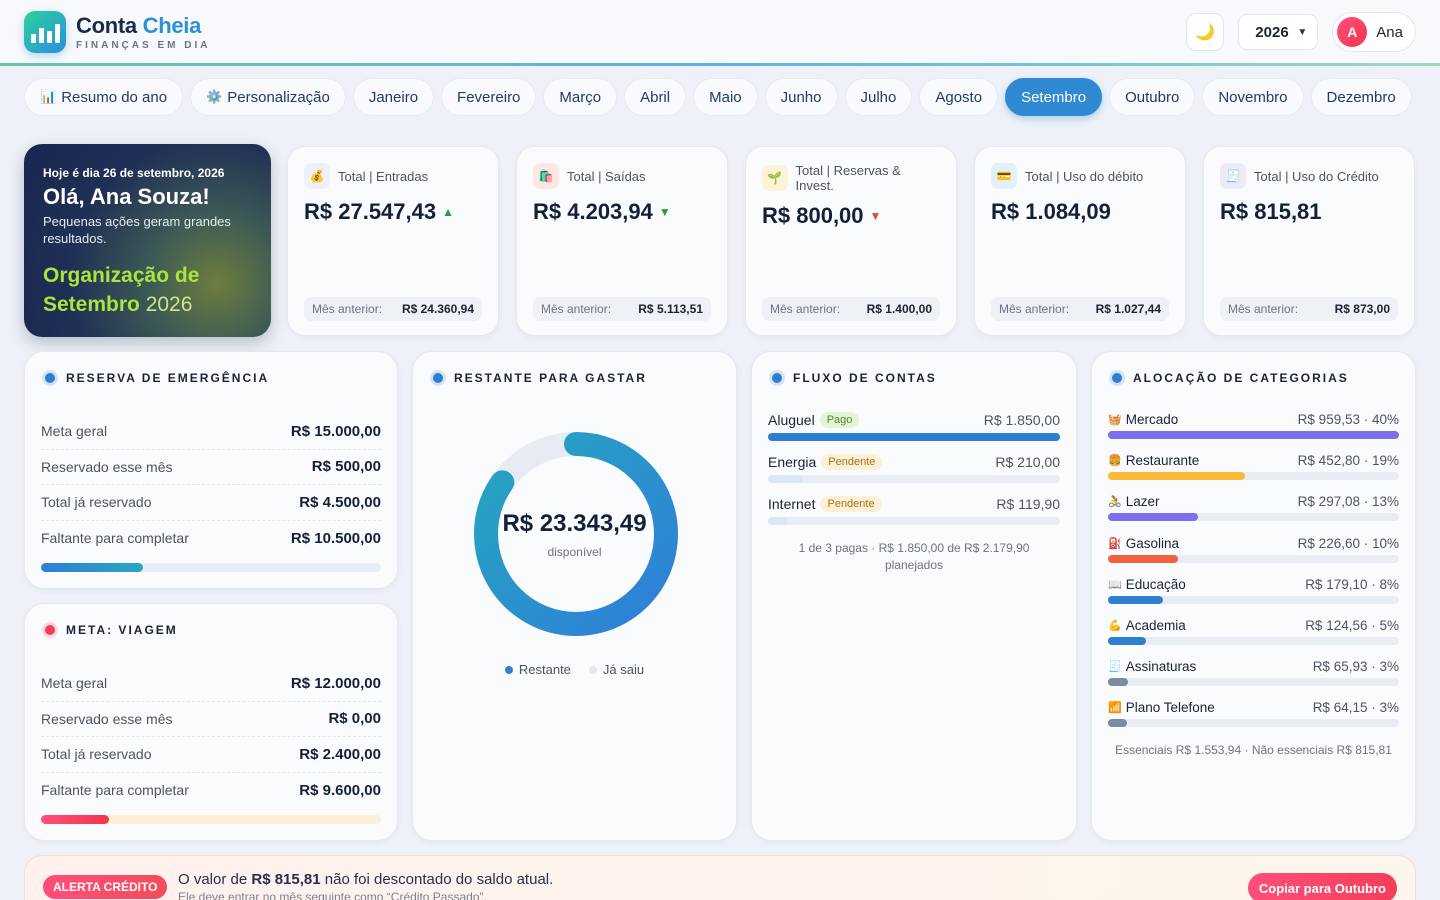 The image size is (1440, 900). I want to click on category-value: R$ 297,08 · 13%, so click(1348, 502).